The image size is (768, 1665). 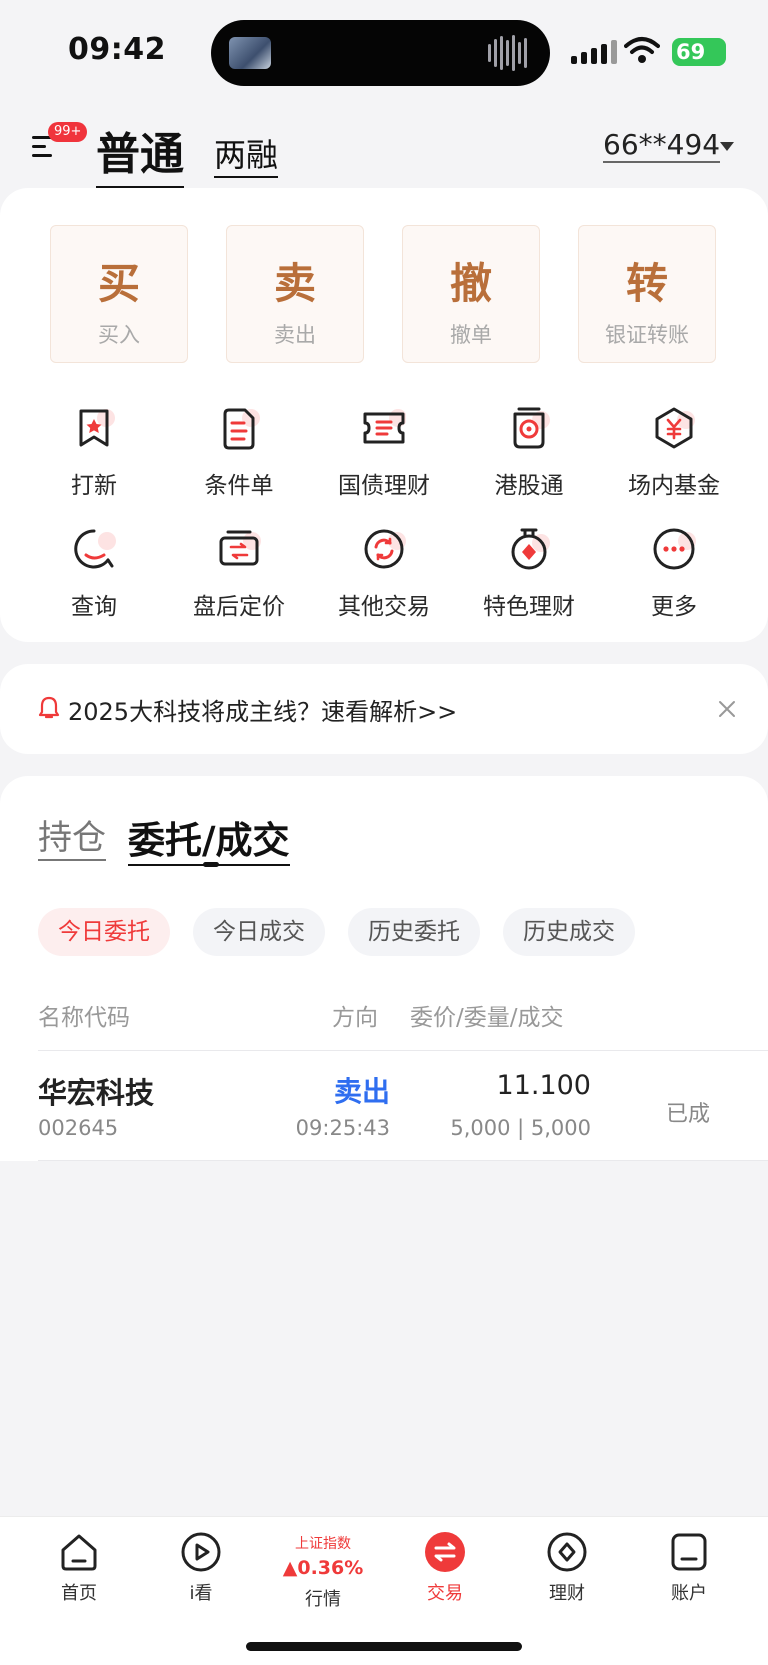 What do you see at coordinates (647, 335) in the screenshot?
I see `transfer-label: 银证转账` at bounding box center [647, 335].